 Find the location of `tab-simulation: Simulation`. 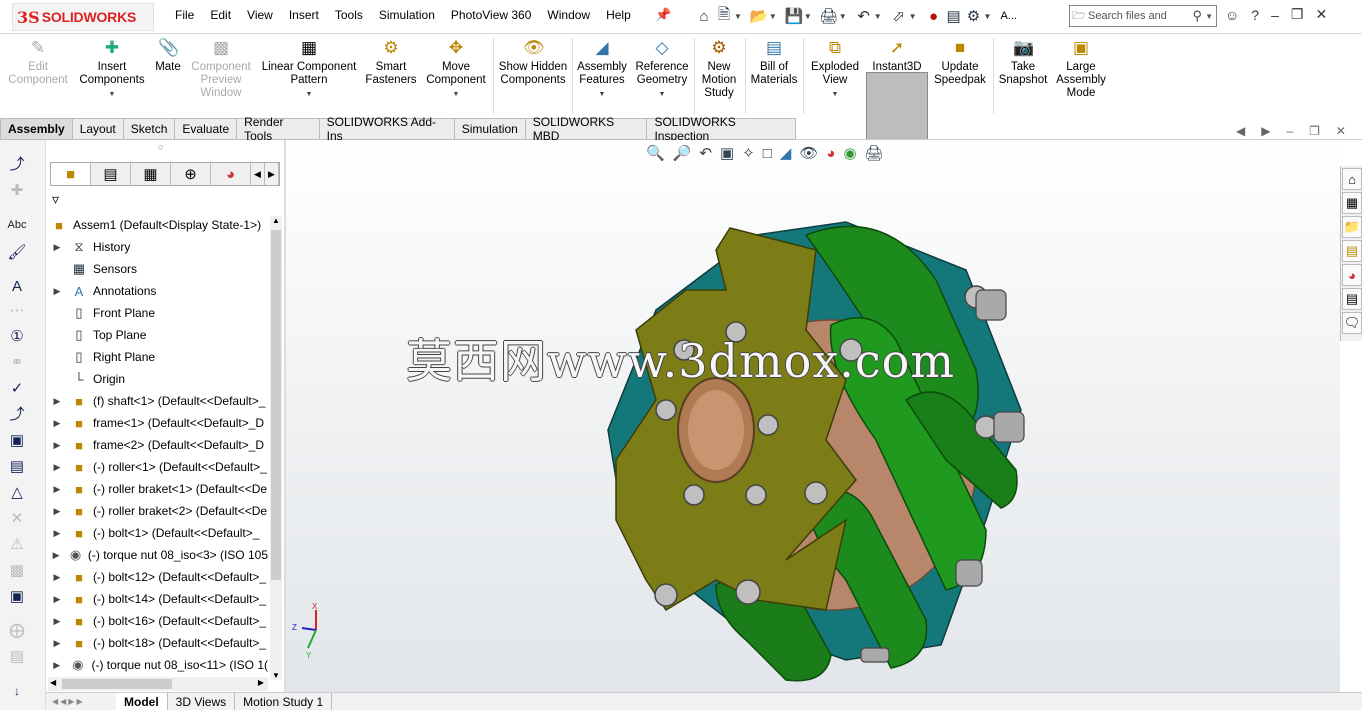

tab-simulation: Simulation is located at coordinates (490, 129).